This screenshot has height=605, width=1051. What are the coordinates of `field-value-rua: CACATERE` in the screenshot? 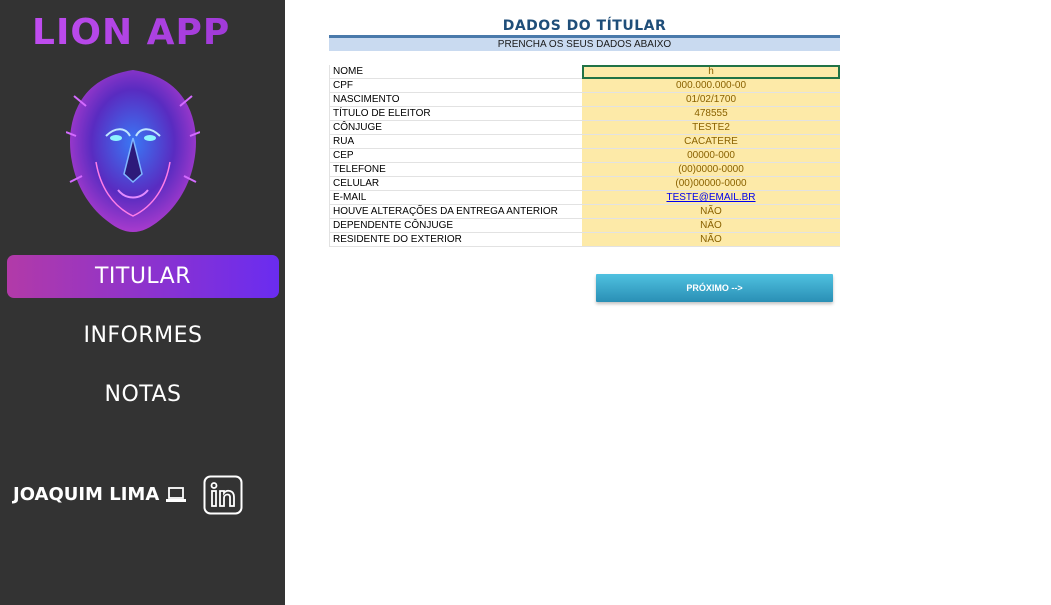 It's located at (711, 141).